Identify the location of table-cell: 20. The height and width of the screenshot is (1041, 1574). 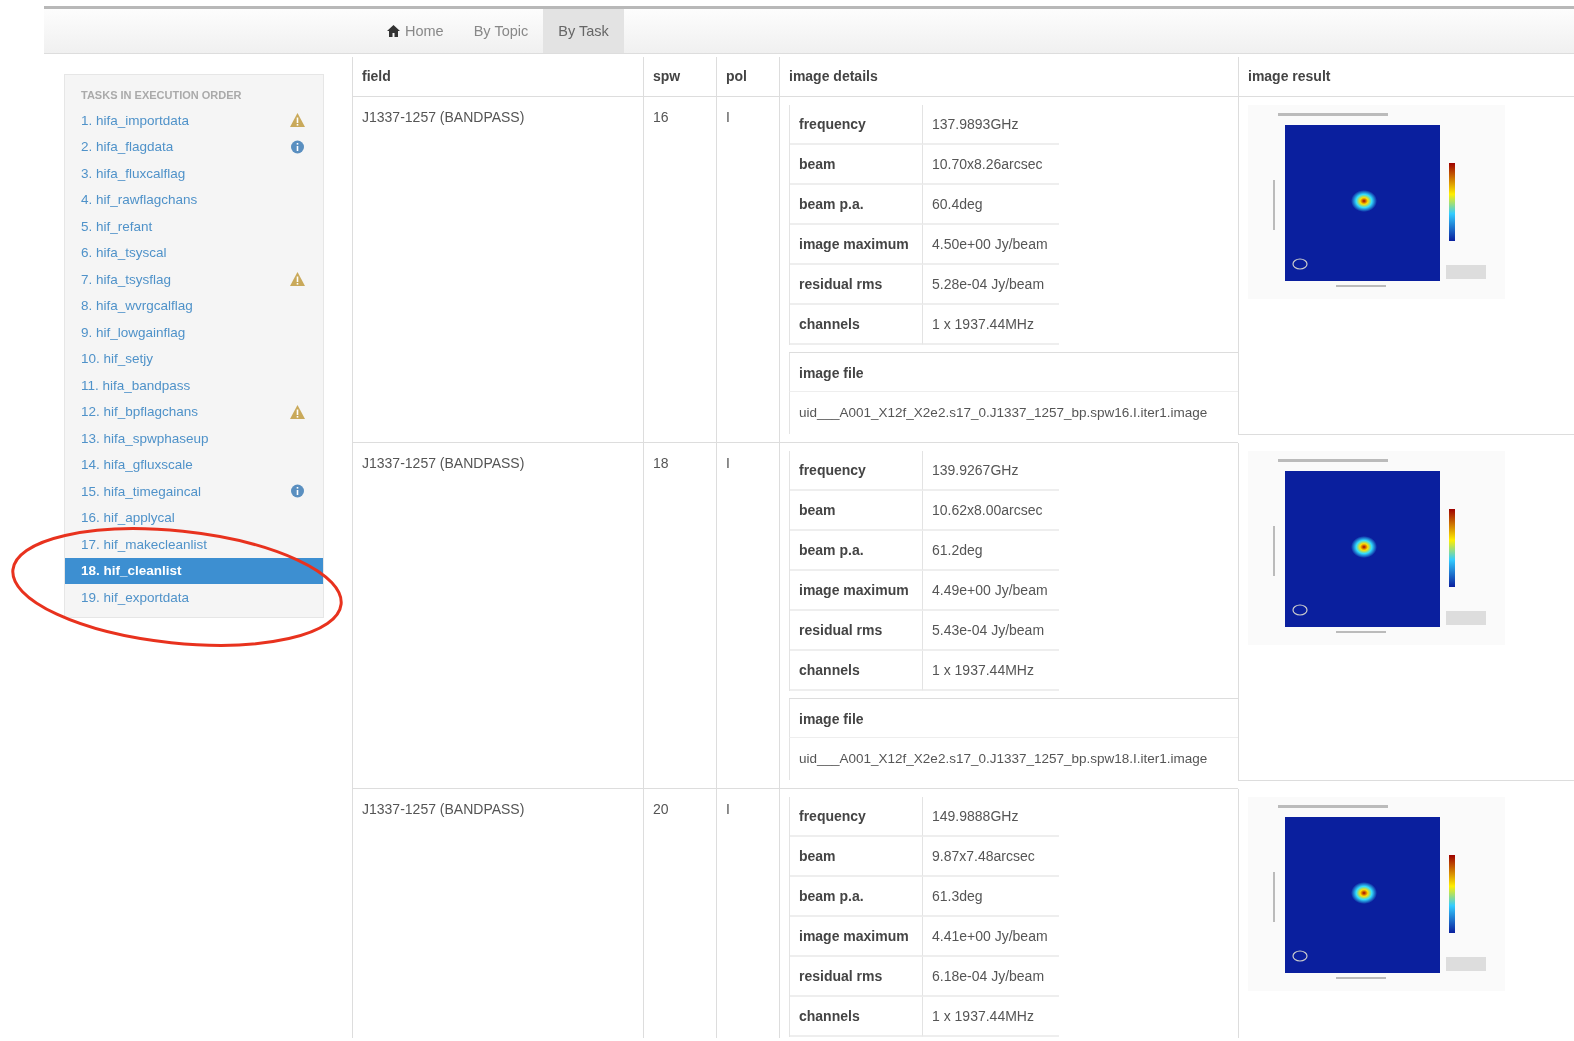
(679, 913).